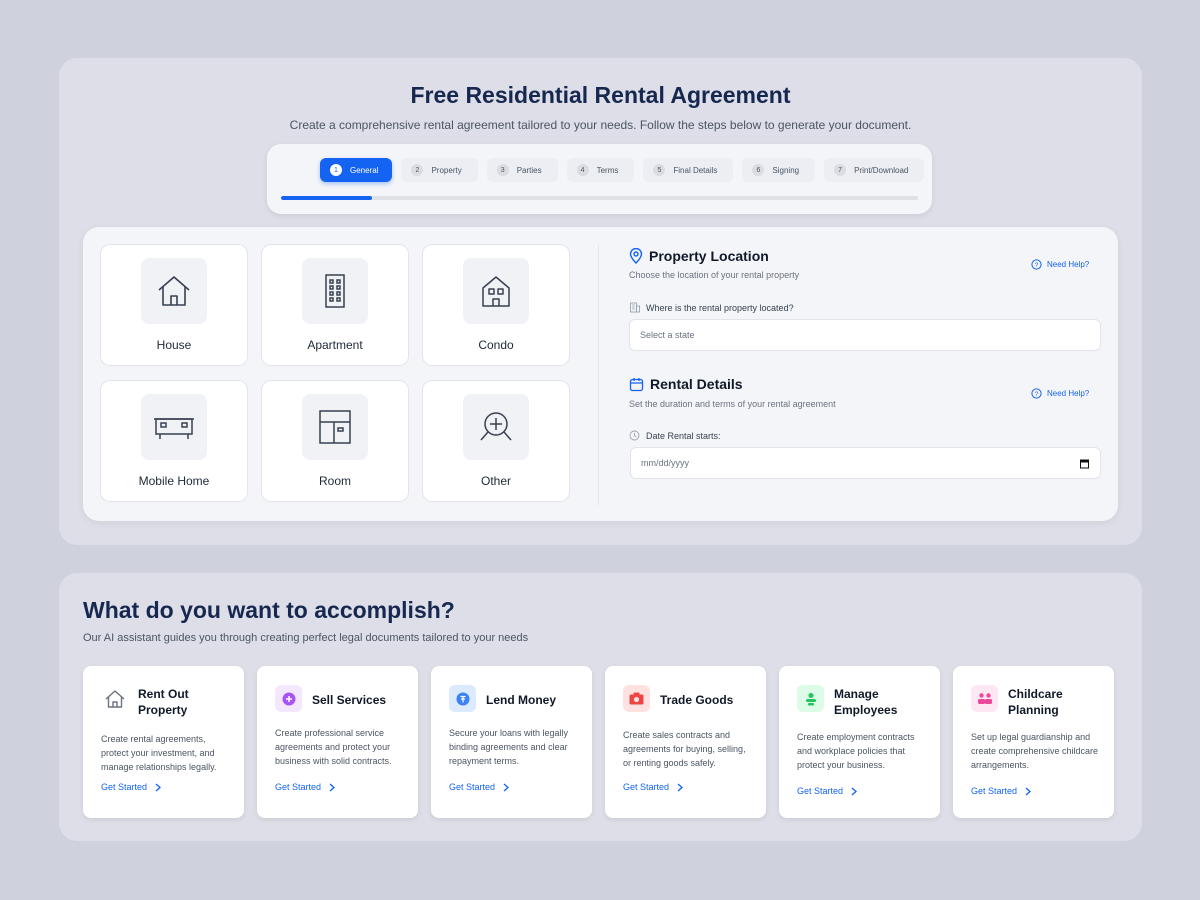 The height and width of the screenshot is (900, 1200). Describe the element at coordinates (758, 170) in the screenshot. I see `step-number: 6` at that location.